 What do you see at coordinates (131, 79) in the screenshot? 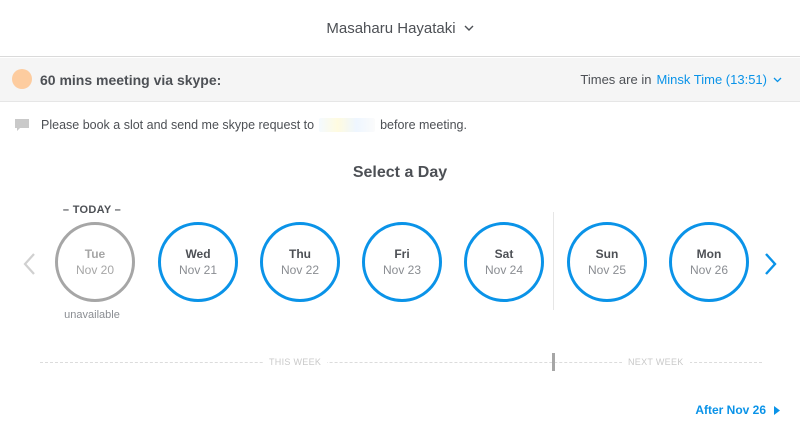
I see `event-title: 60 mins meeting via skype:` at bounding box center [131, 79].